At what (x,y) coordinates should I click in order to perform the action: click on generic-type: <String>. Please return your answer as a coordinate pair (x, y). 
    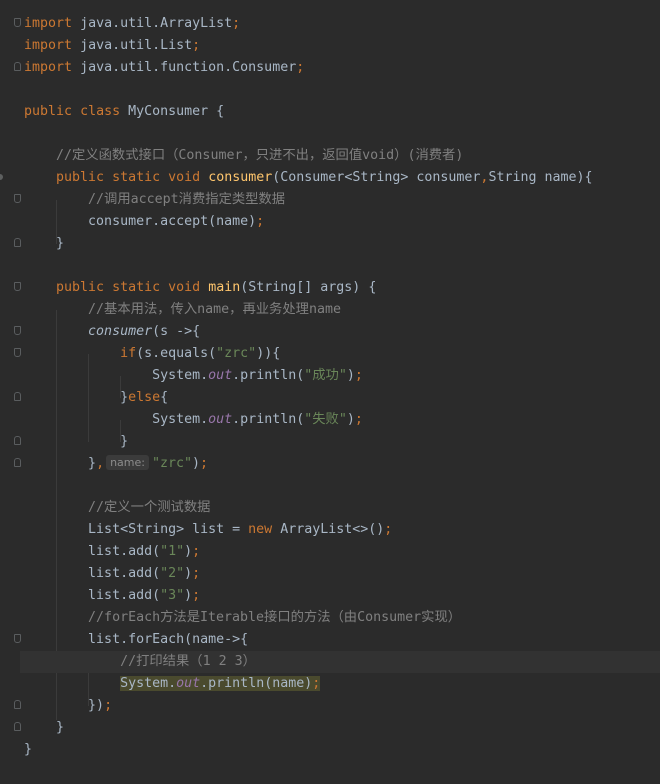
    Looking at the image, I should click on (376, 177).